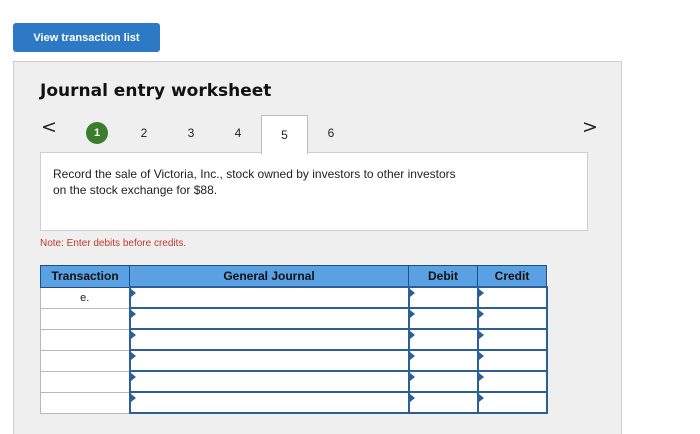 The height and width of the screenshot is (434, 700). Describe the element at coordinates (144, 133) in the screenshot. I see `step-2-tab: 2` at that location.